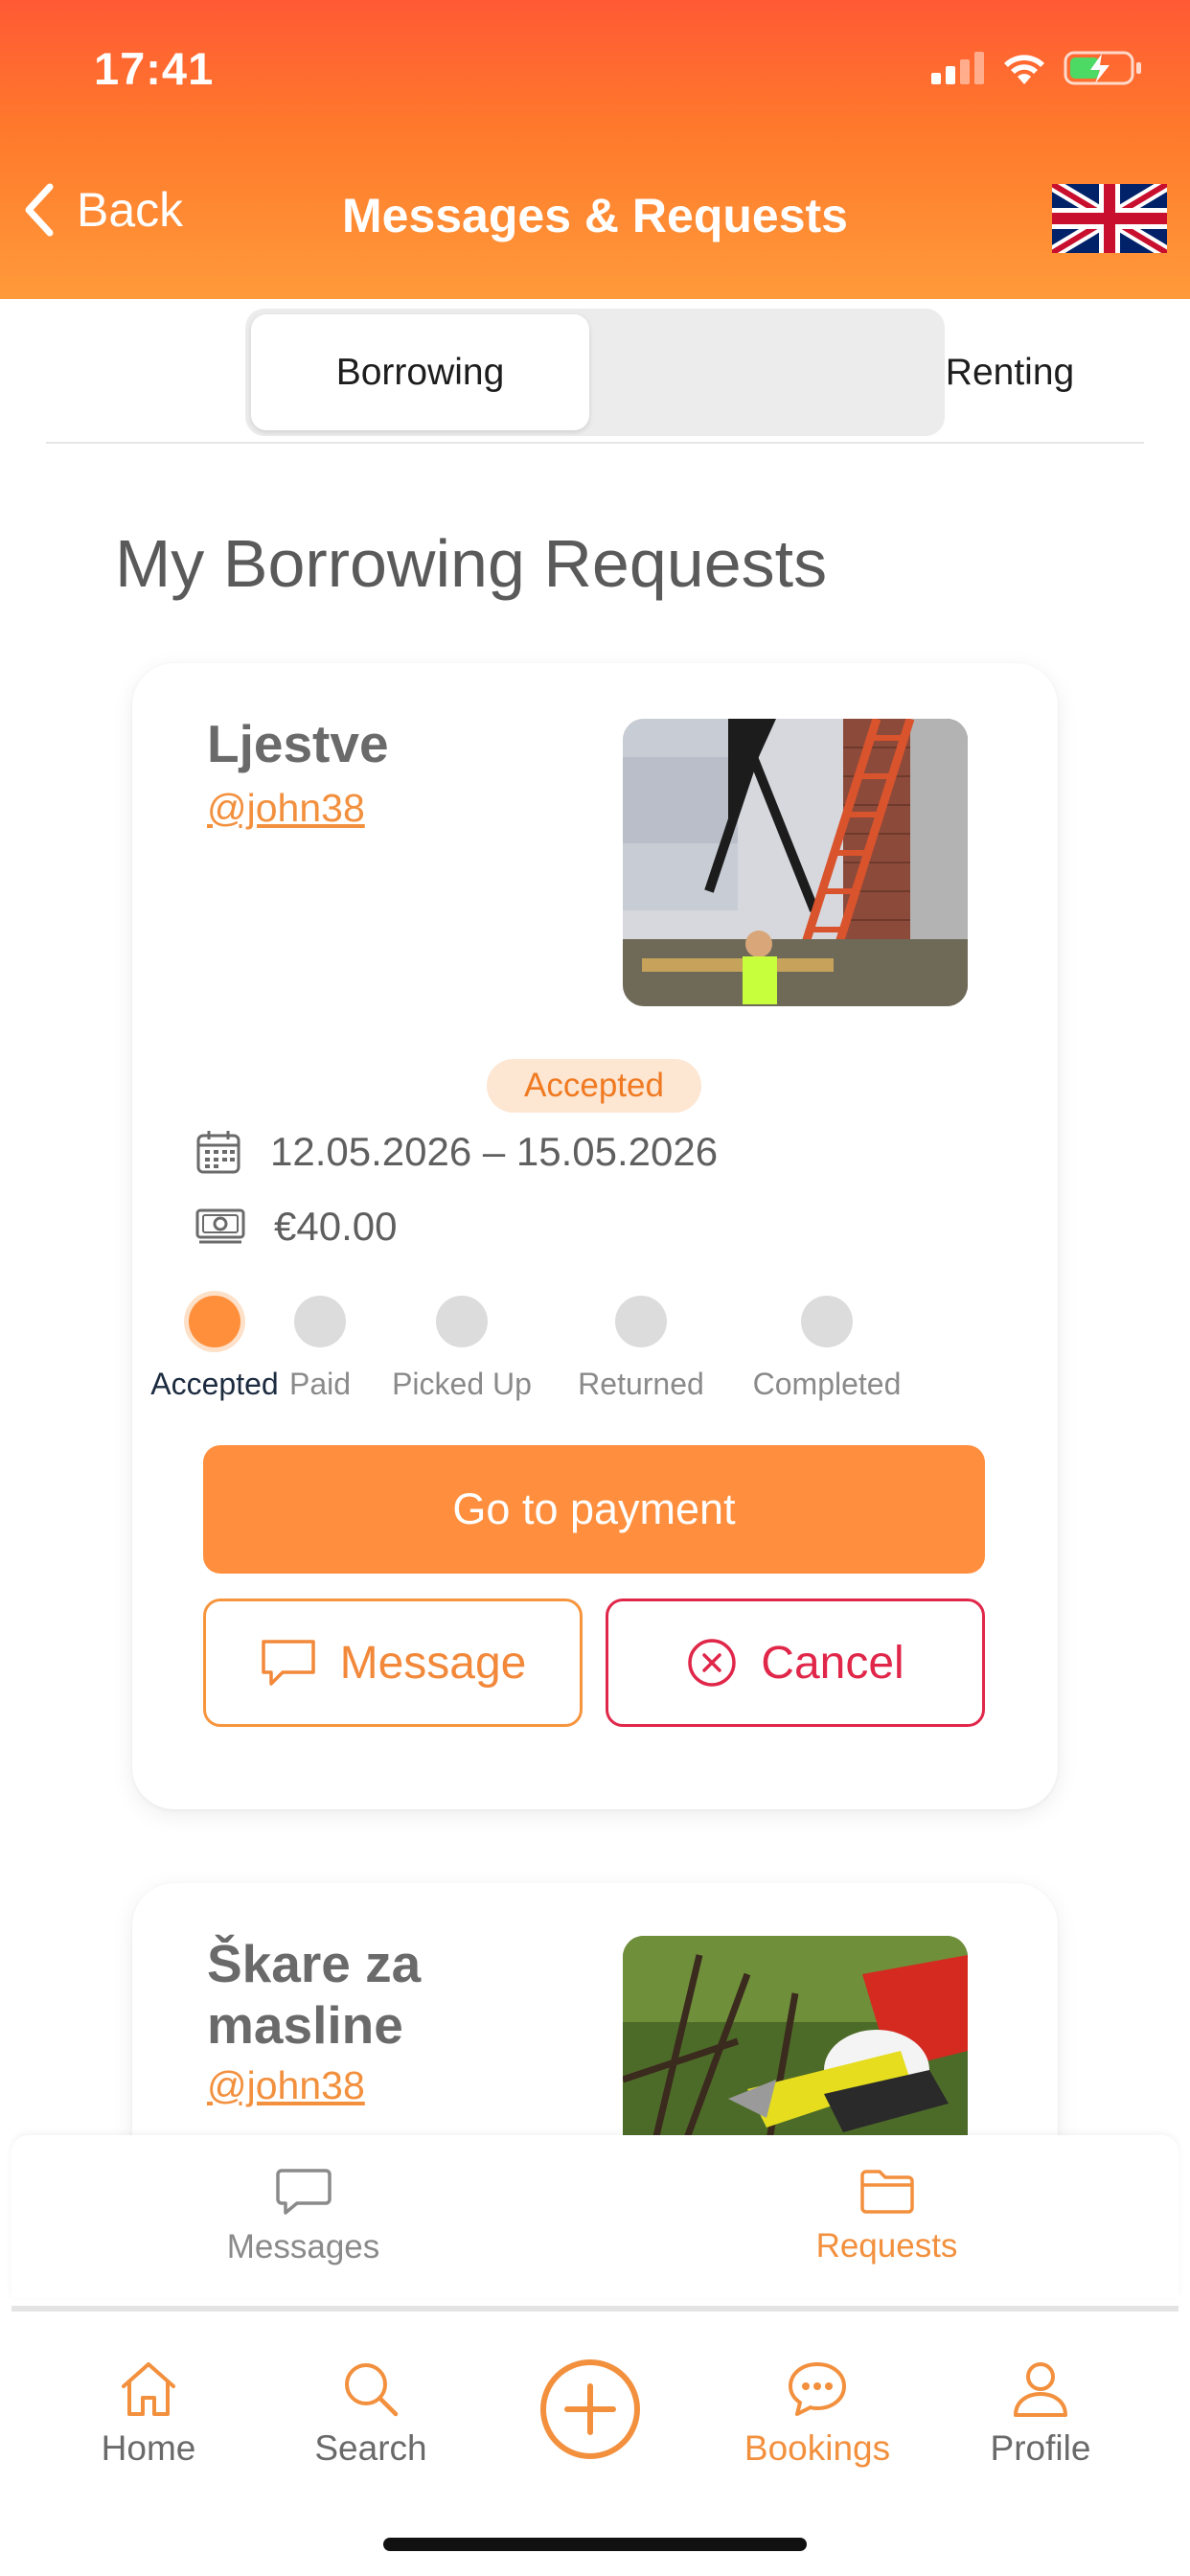 The height and width of the screenshot is (2576, 1190). I want to click on pruner-photo-image, so click(795, 2046).